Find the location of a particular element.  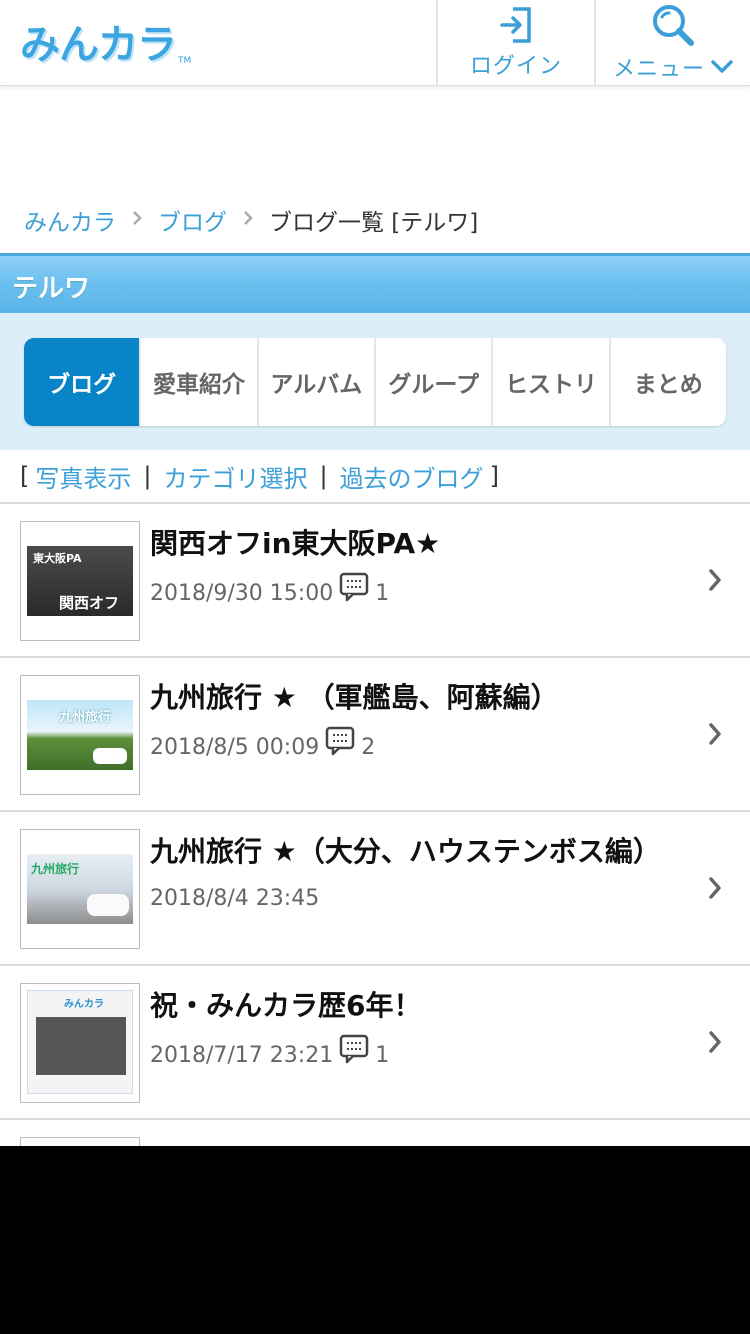

post-date: 2018/8/4 23:45 is located at coordinates (235, 898).